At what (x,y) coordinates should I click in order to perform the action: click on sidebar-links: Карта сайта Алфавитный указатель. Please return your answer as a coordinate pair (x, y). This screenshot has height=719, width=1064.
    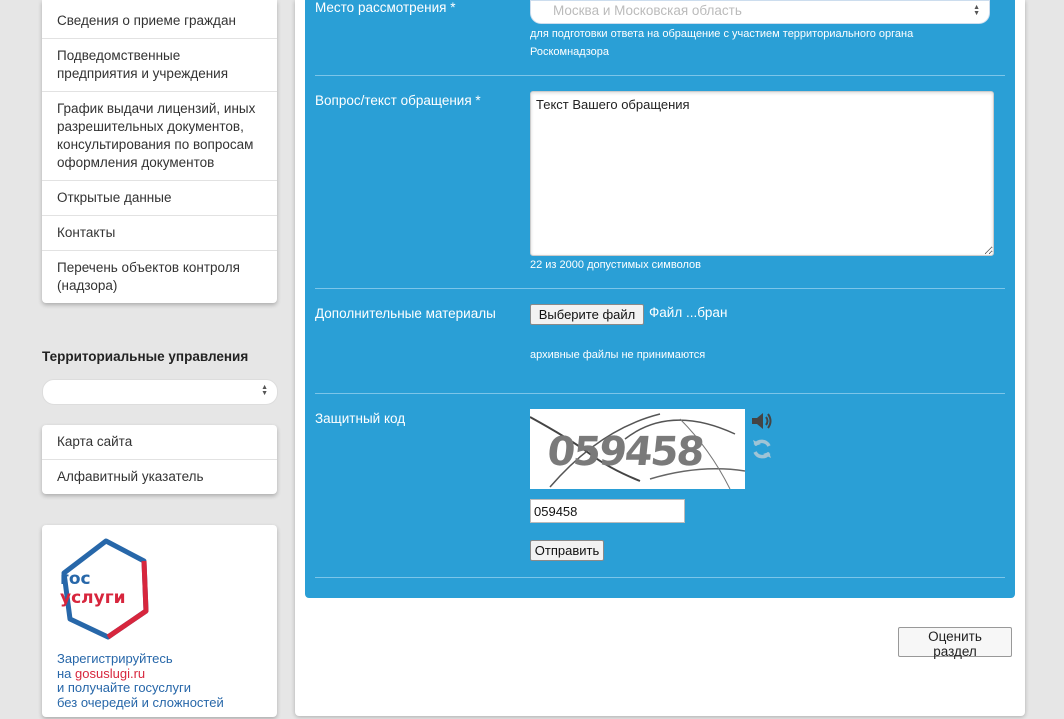
    Looking at the image, I should click on (159, 459).